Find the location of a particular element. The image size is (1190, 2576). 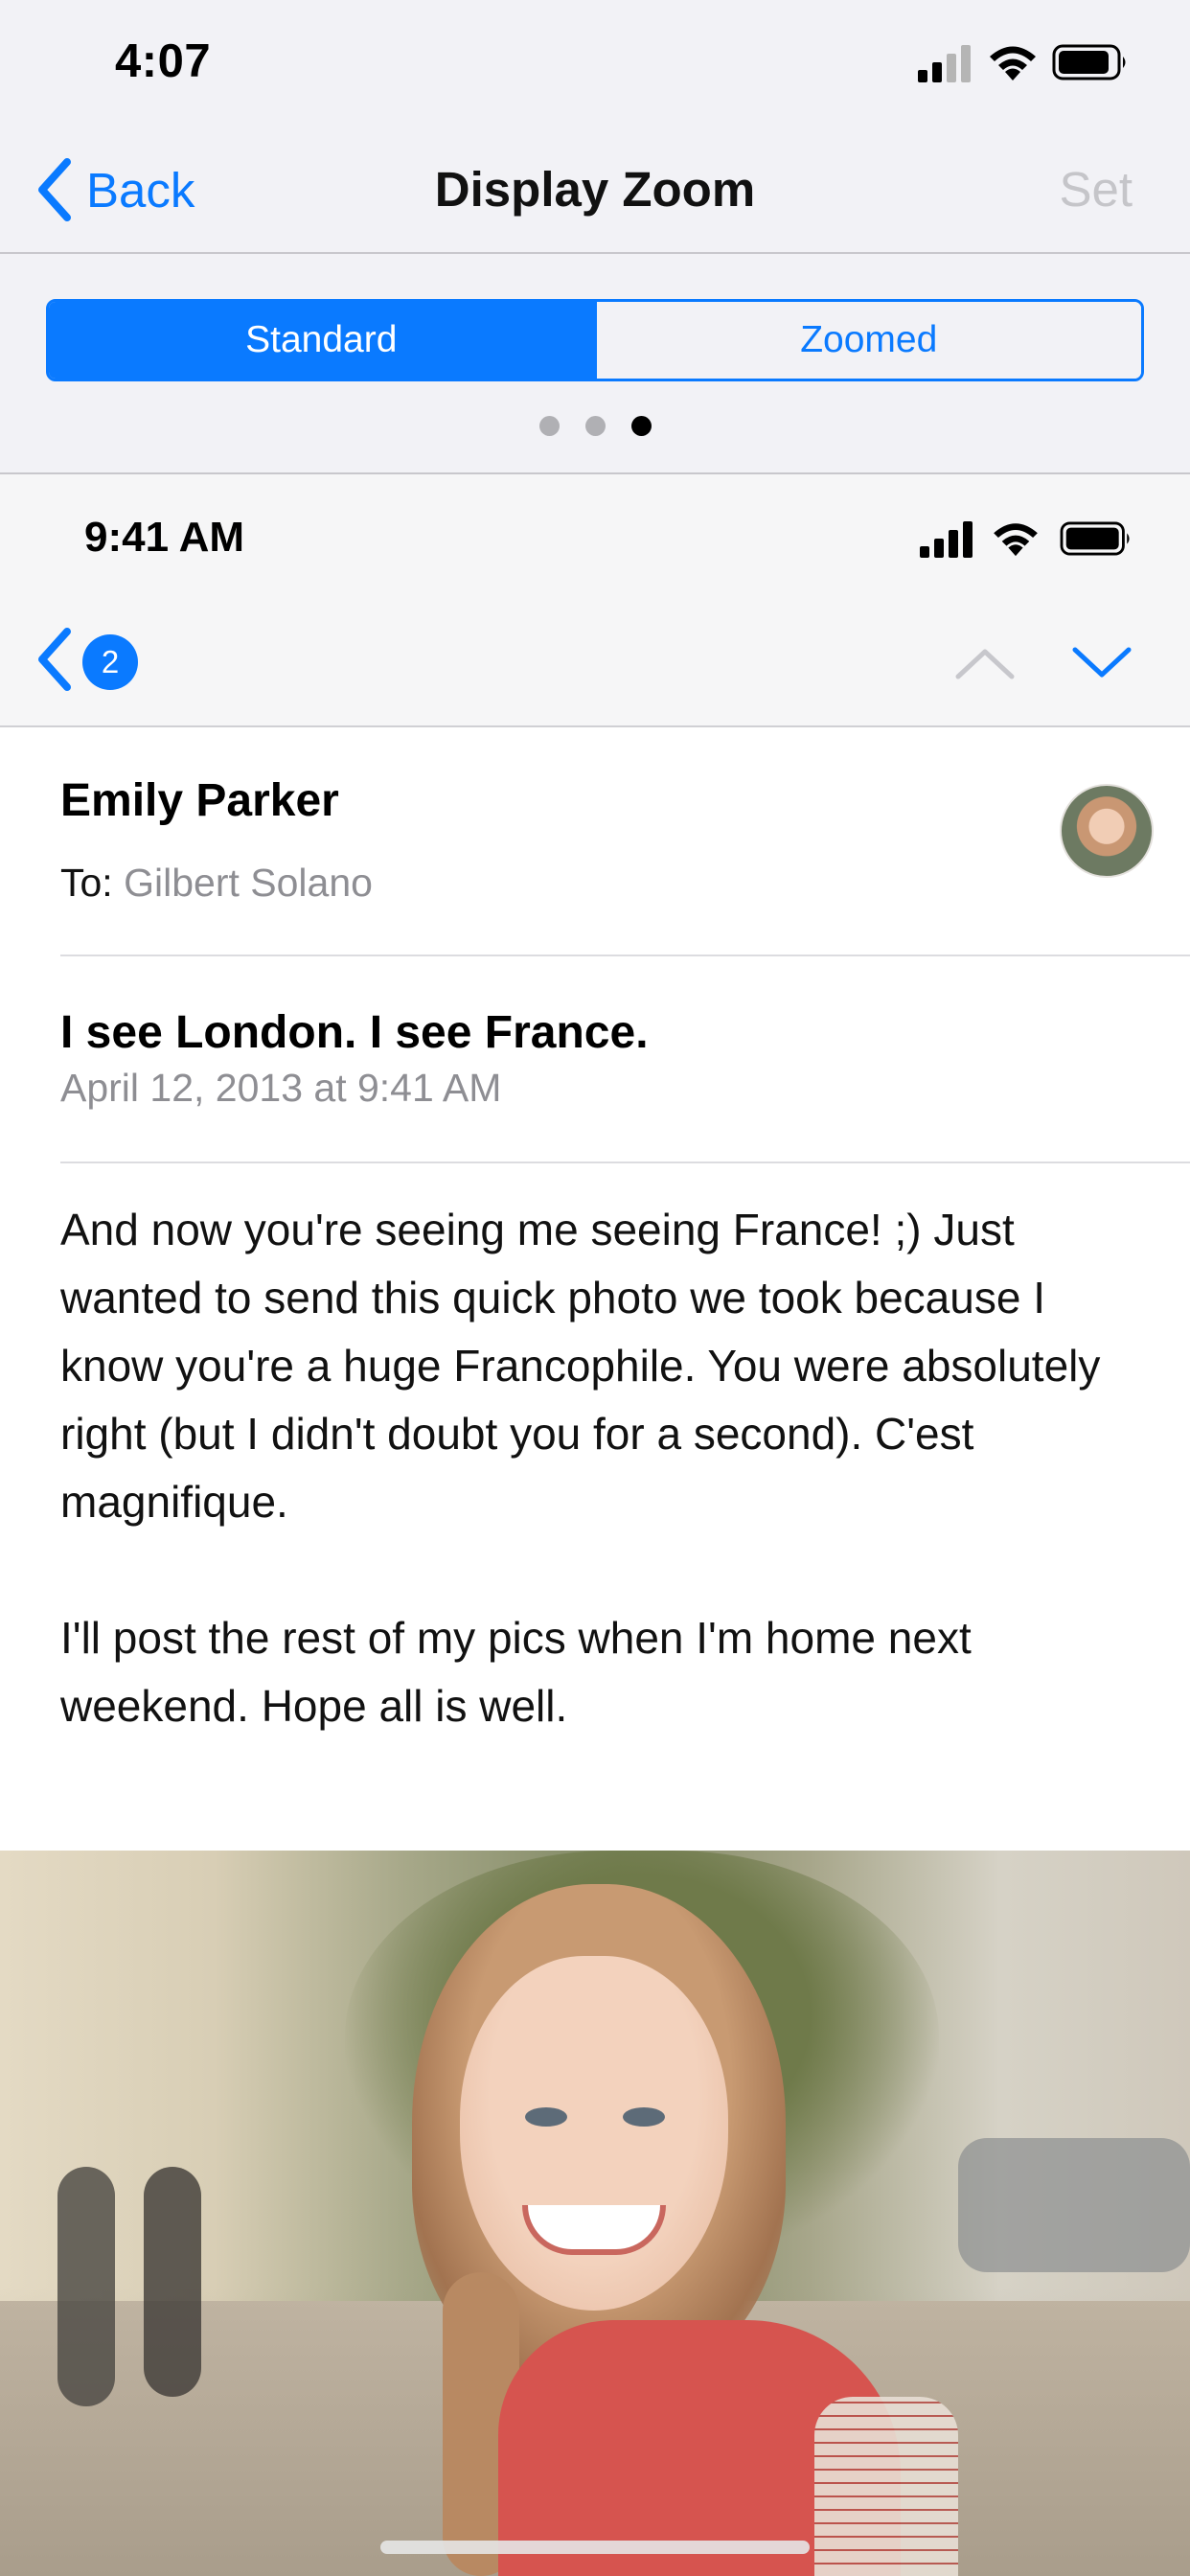

recipient-name: Gilbert Solano is located at coordinates (249, 883).